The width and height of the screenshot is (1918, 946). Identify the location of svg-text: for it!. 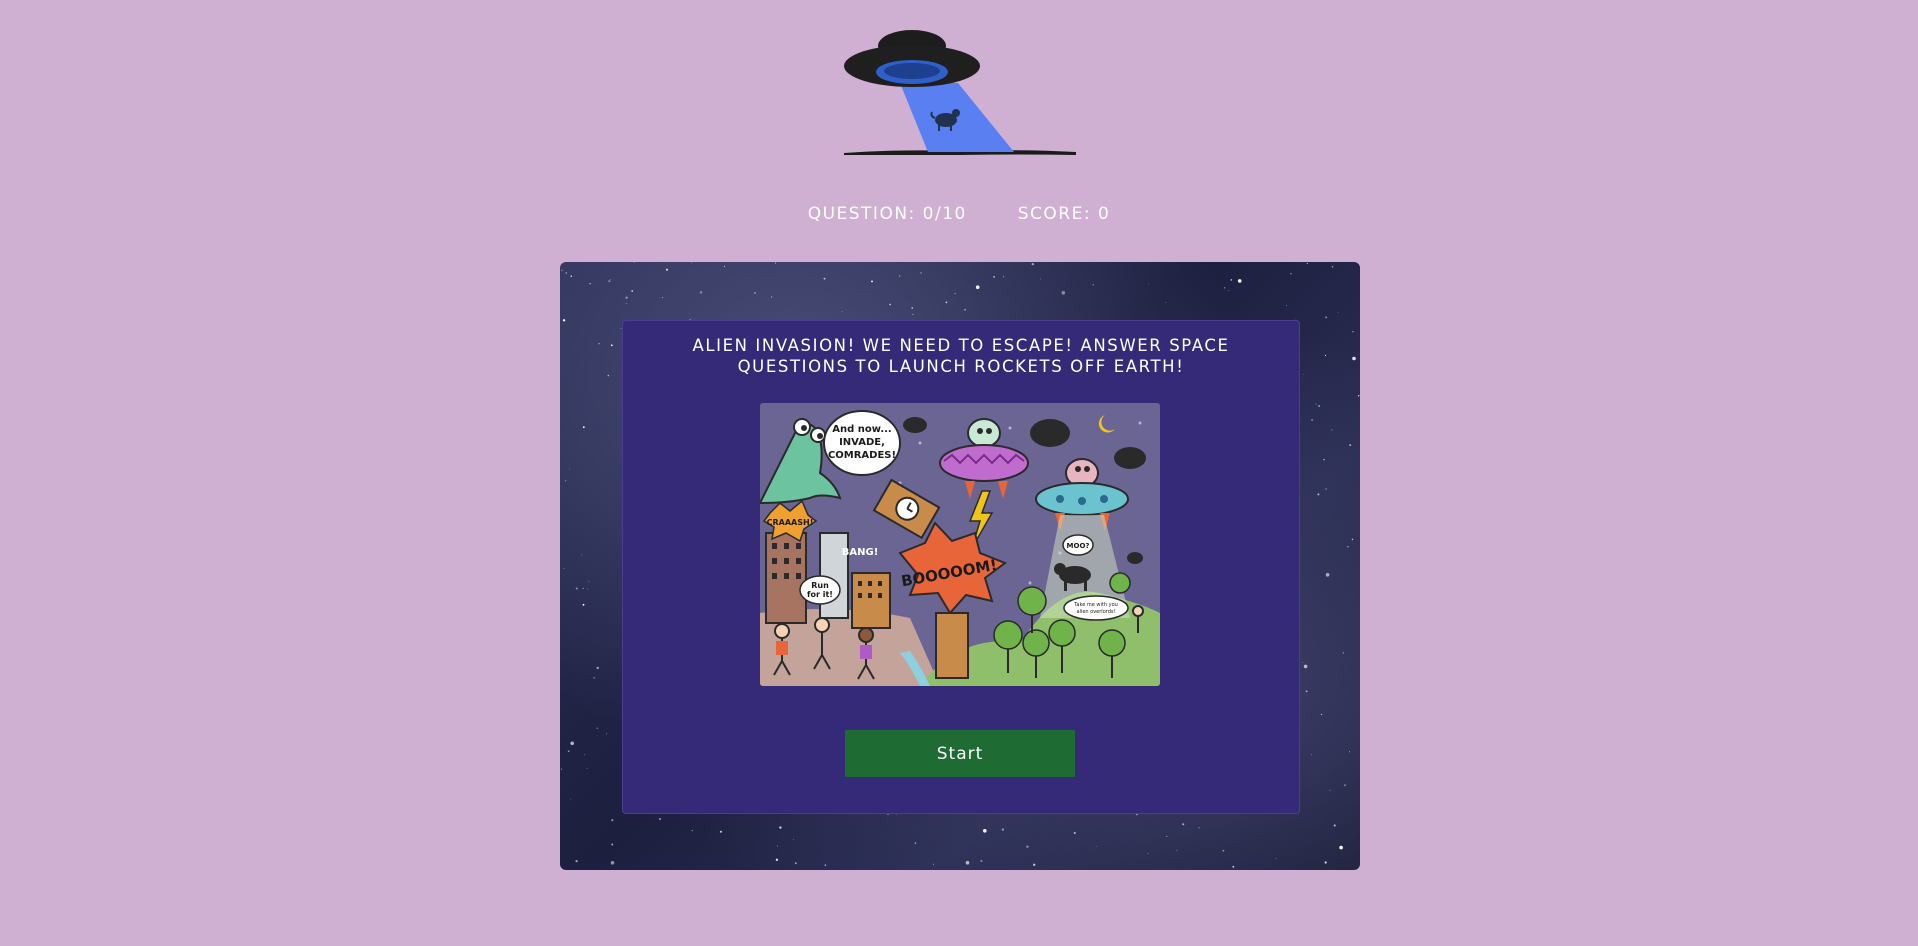
(820, 594).